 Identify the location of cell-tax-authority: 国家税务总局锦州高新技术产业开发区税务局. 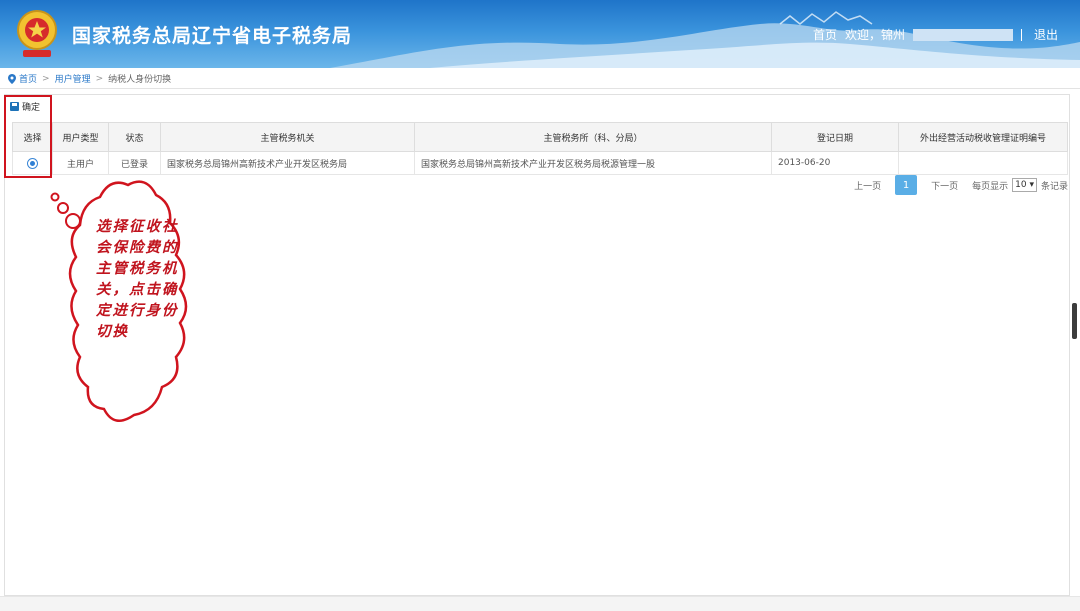
(287, 163).